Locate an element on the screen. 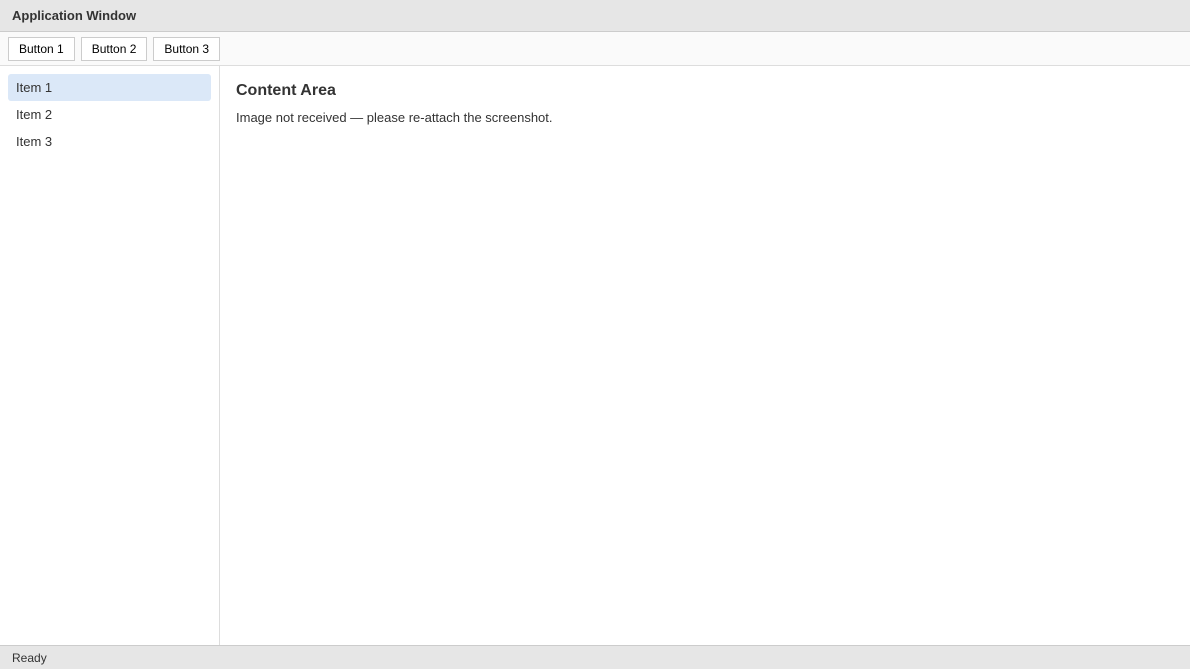 This screenshot has height=669, width=1190. title-bar: Application Window is located at coordinates (595, 16).